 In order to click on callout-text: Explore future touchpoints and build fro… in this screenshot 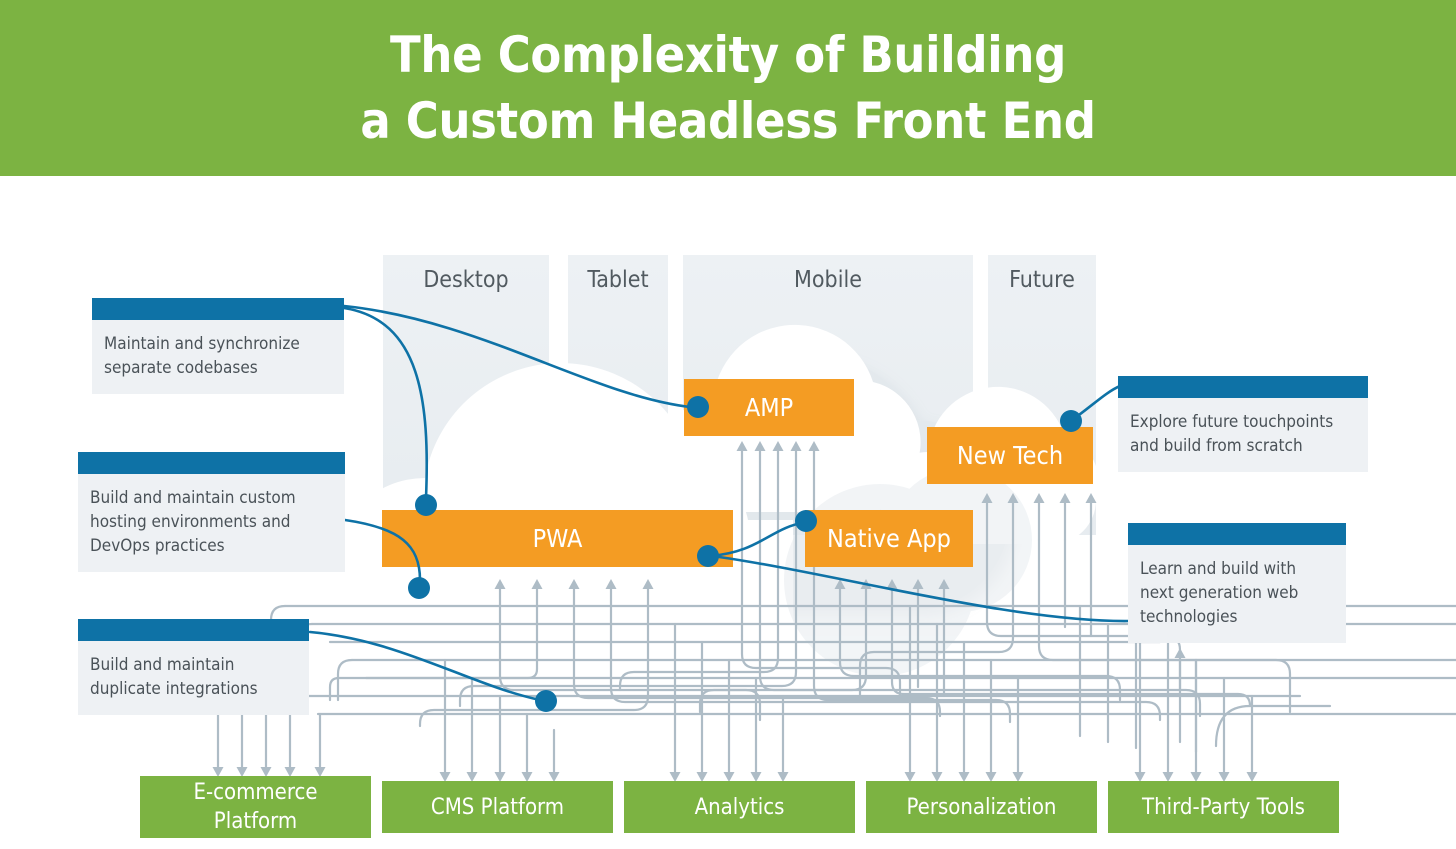, I will do `click(1243, 435)`.